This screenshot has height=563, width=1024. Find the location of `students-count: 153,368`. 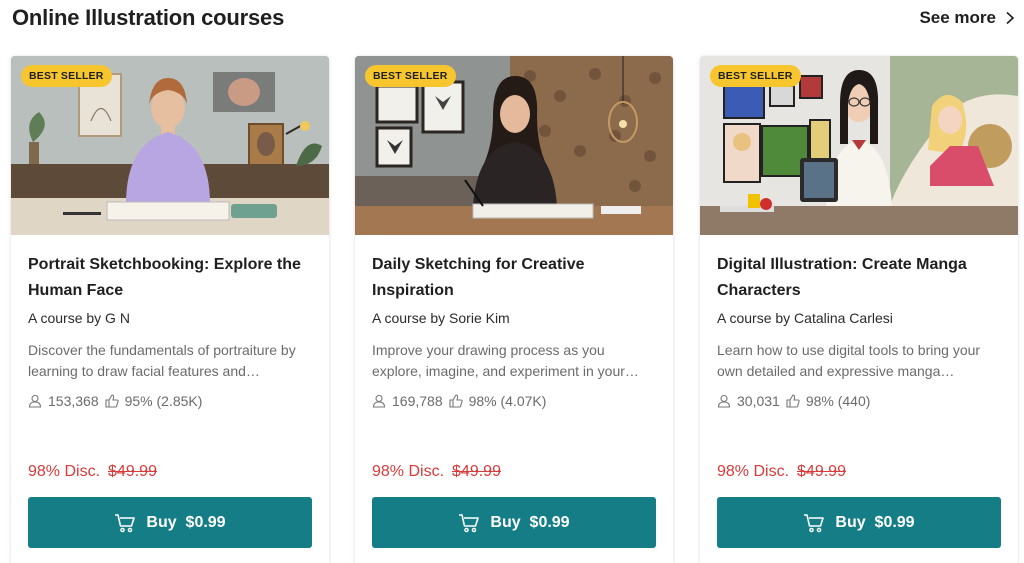

students-count: 153,368 is located at coordinates (73, 401).